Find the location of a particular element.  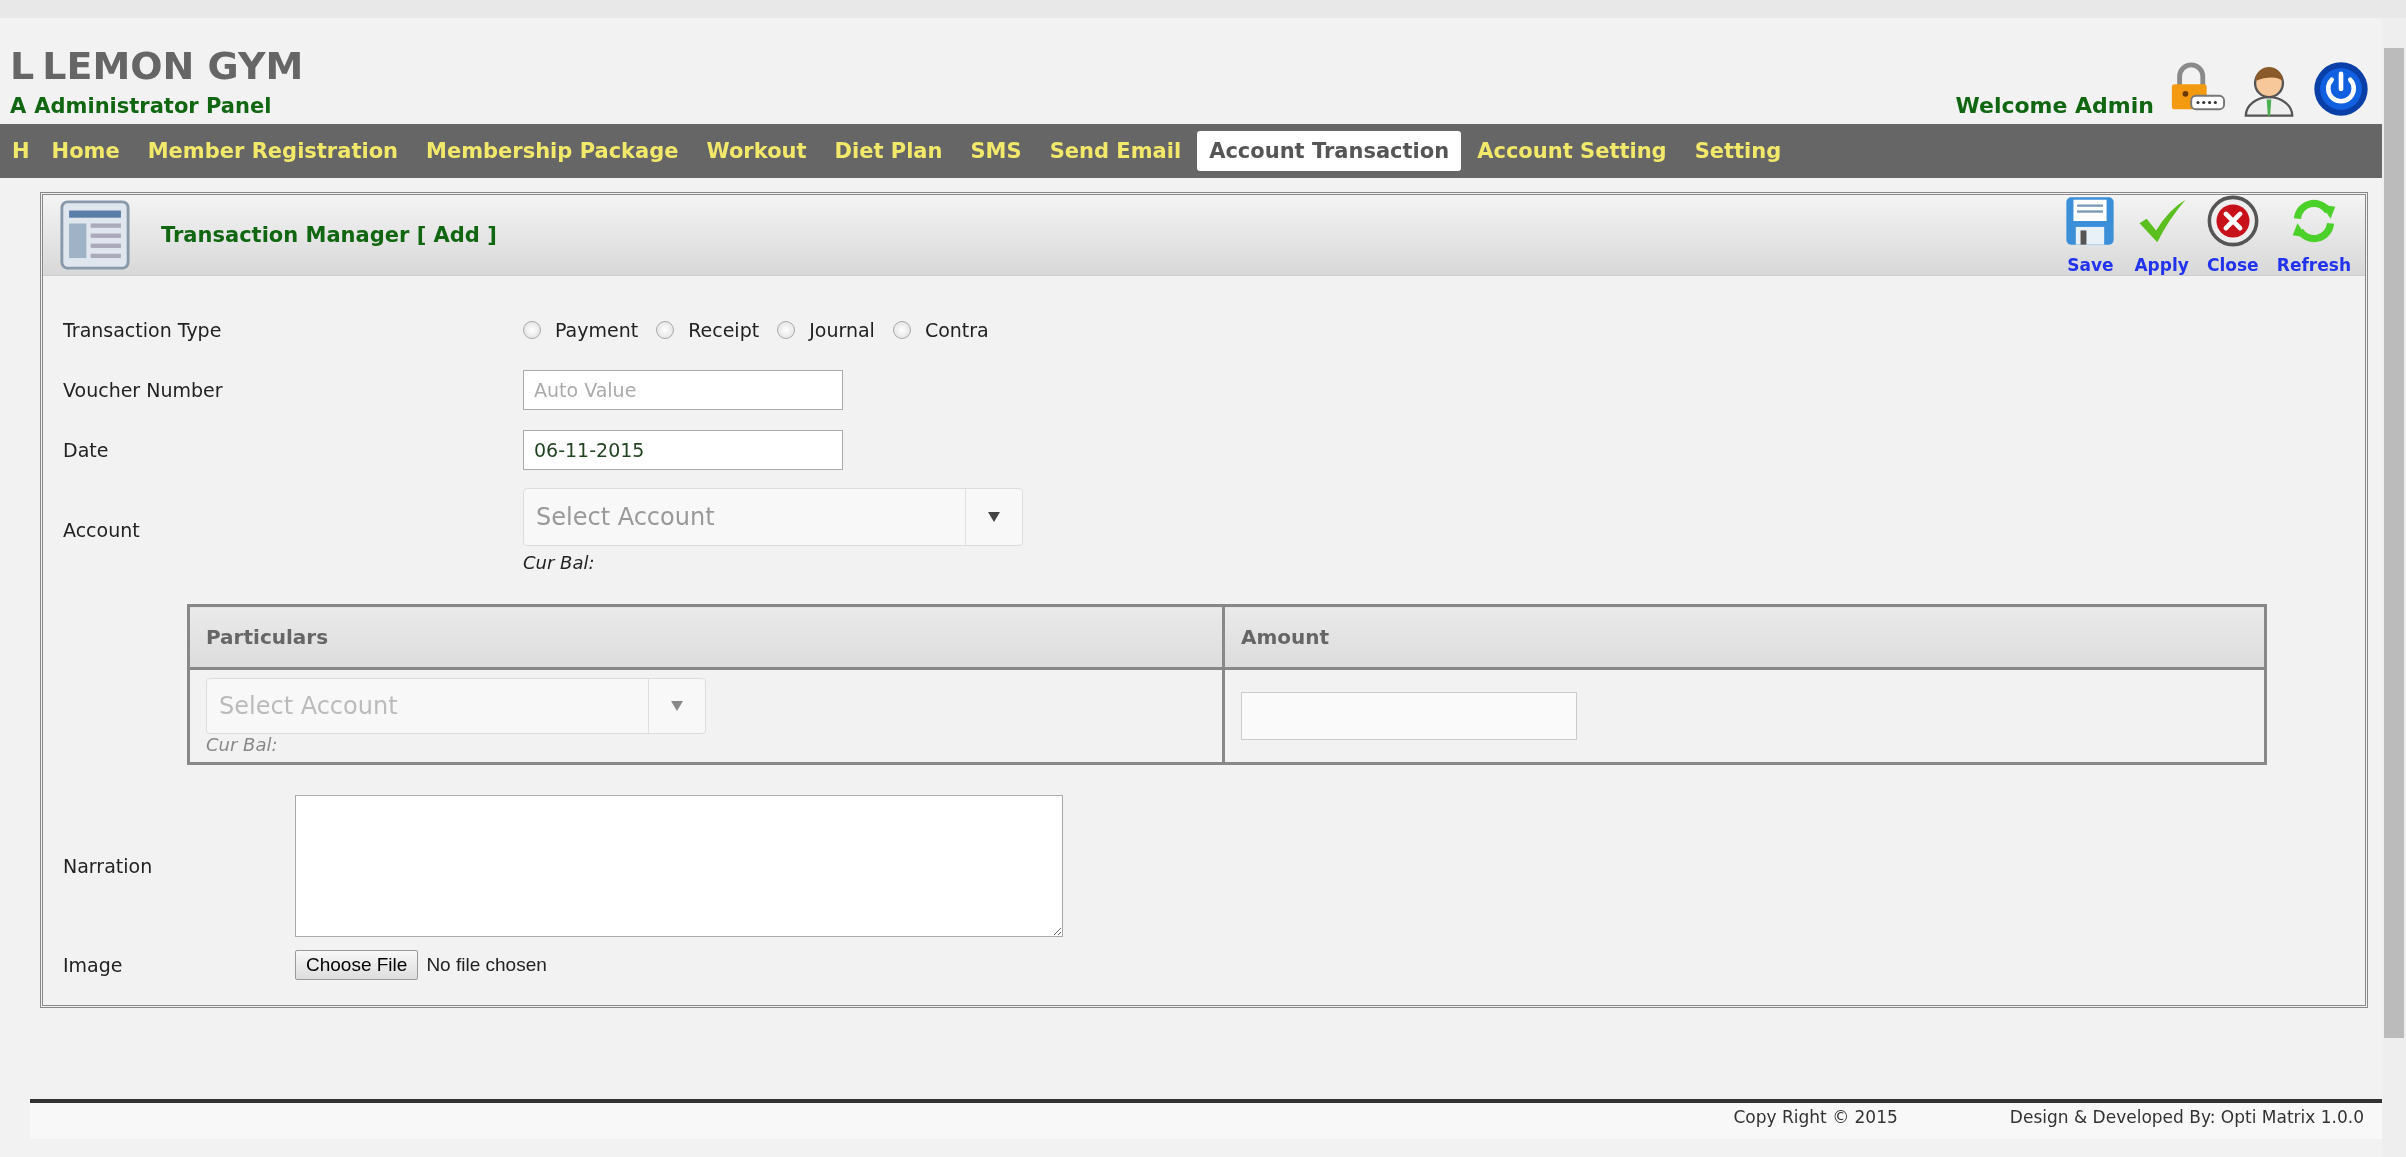

toolbar-button: Apply is located at coordinates (2161, 235).